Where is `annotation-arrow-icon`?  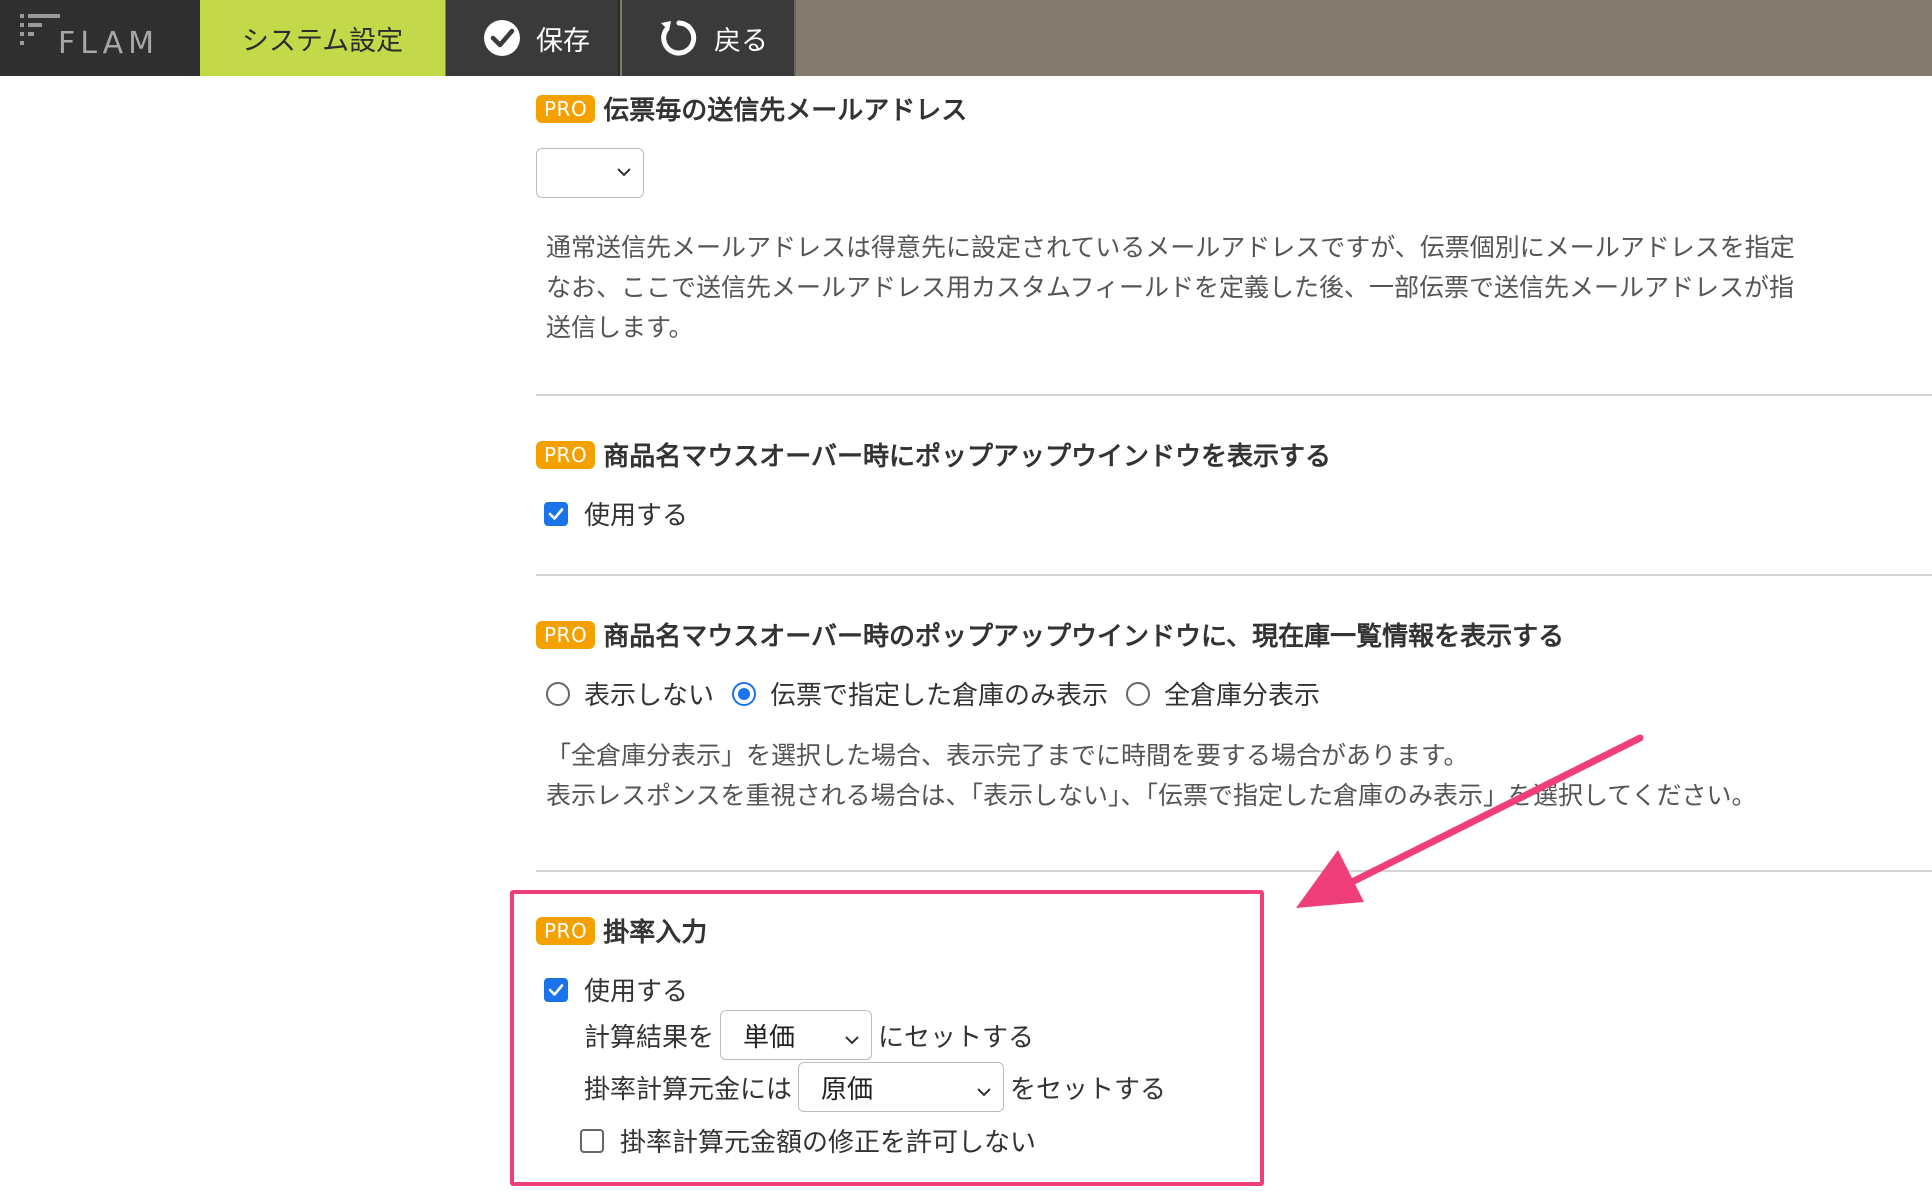 annotation-arrow-icon is located at coordinates (1470, 821).